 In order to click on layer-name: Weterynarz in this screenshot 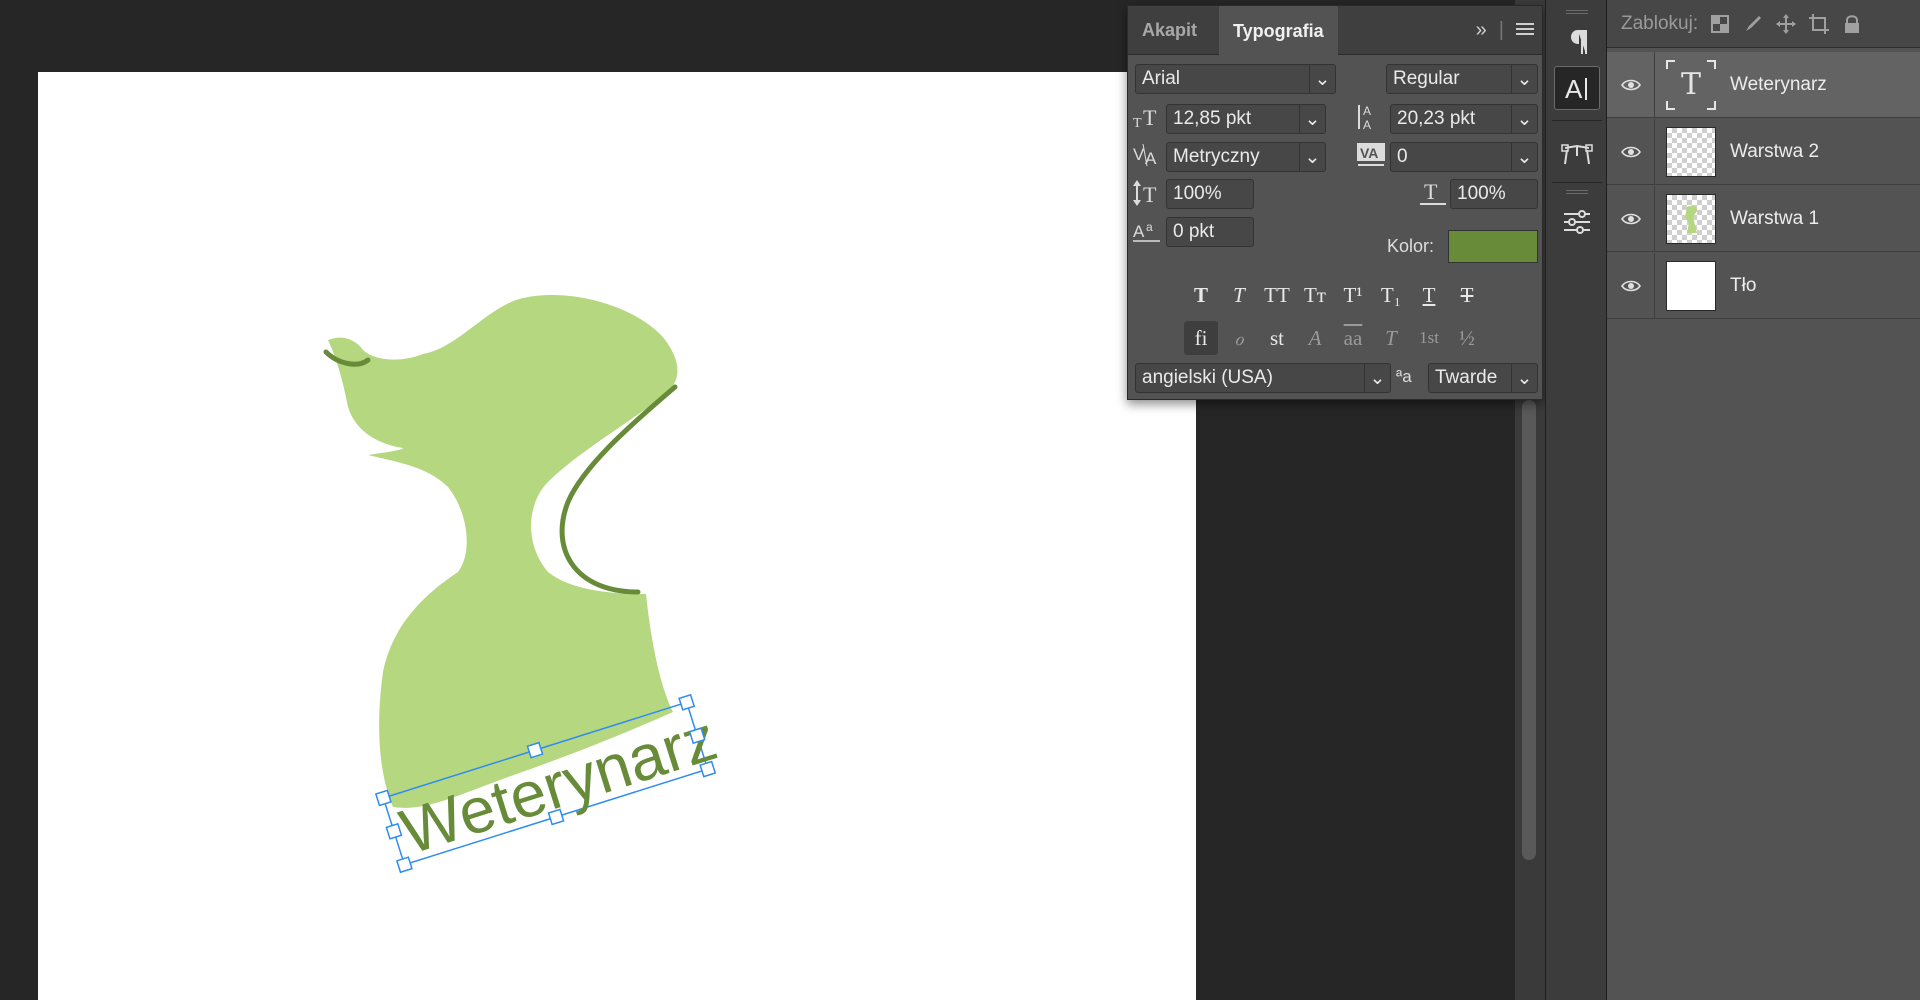, I will do `click(1778, 85)`.